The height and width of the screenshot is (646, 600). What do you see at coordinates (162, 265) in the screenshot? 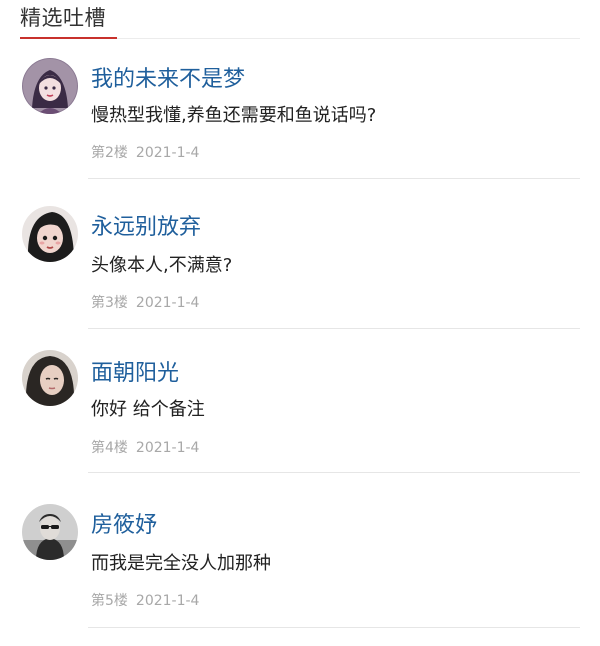
I see `comment-text: 头像本人,不满意?` at bounding box center [162, 265].